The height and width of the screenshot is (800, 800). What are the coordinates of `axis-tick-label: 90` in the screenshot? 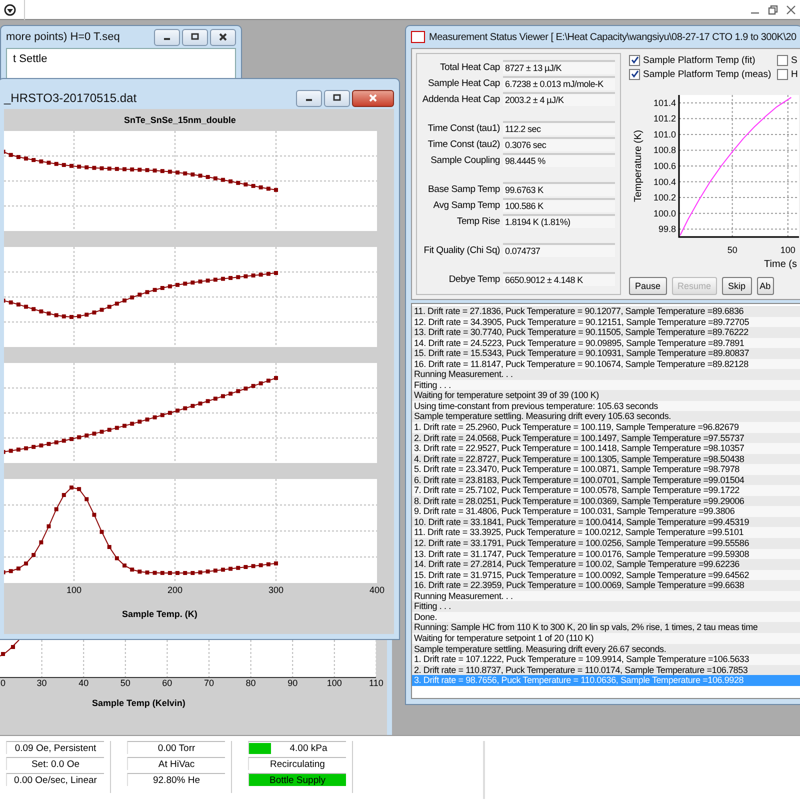 It's located at (293, 683).